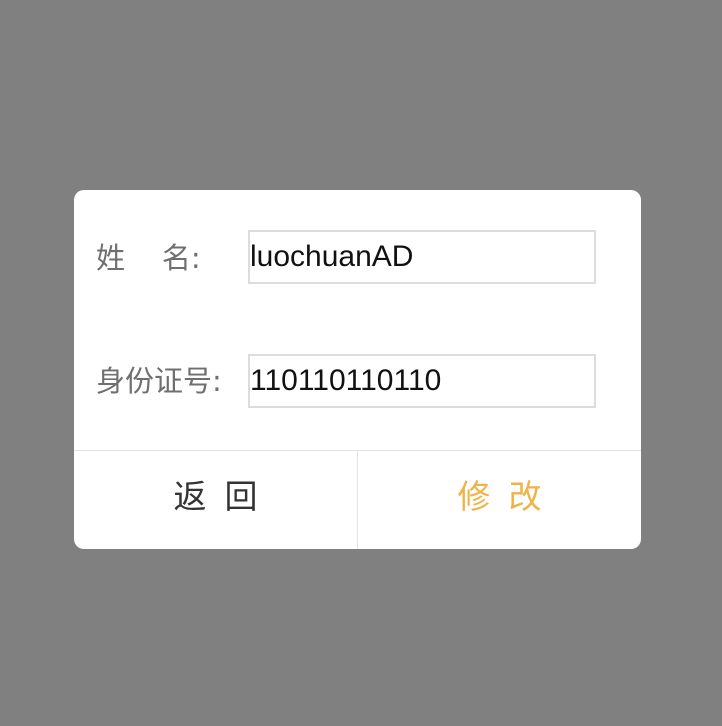 The width and height of the screenshot is (722, 726). I want to click on name-input: luochuanAD, so click(422, 257).